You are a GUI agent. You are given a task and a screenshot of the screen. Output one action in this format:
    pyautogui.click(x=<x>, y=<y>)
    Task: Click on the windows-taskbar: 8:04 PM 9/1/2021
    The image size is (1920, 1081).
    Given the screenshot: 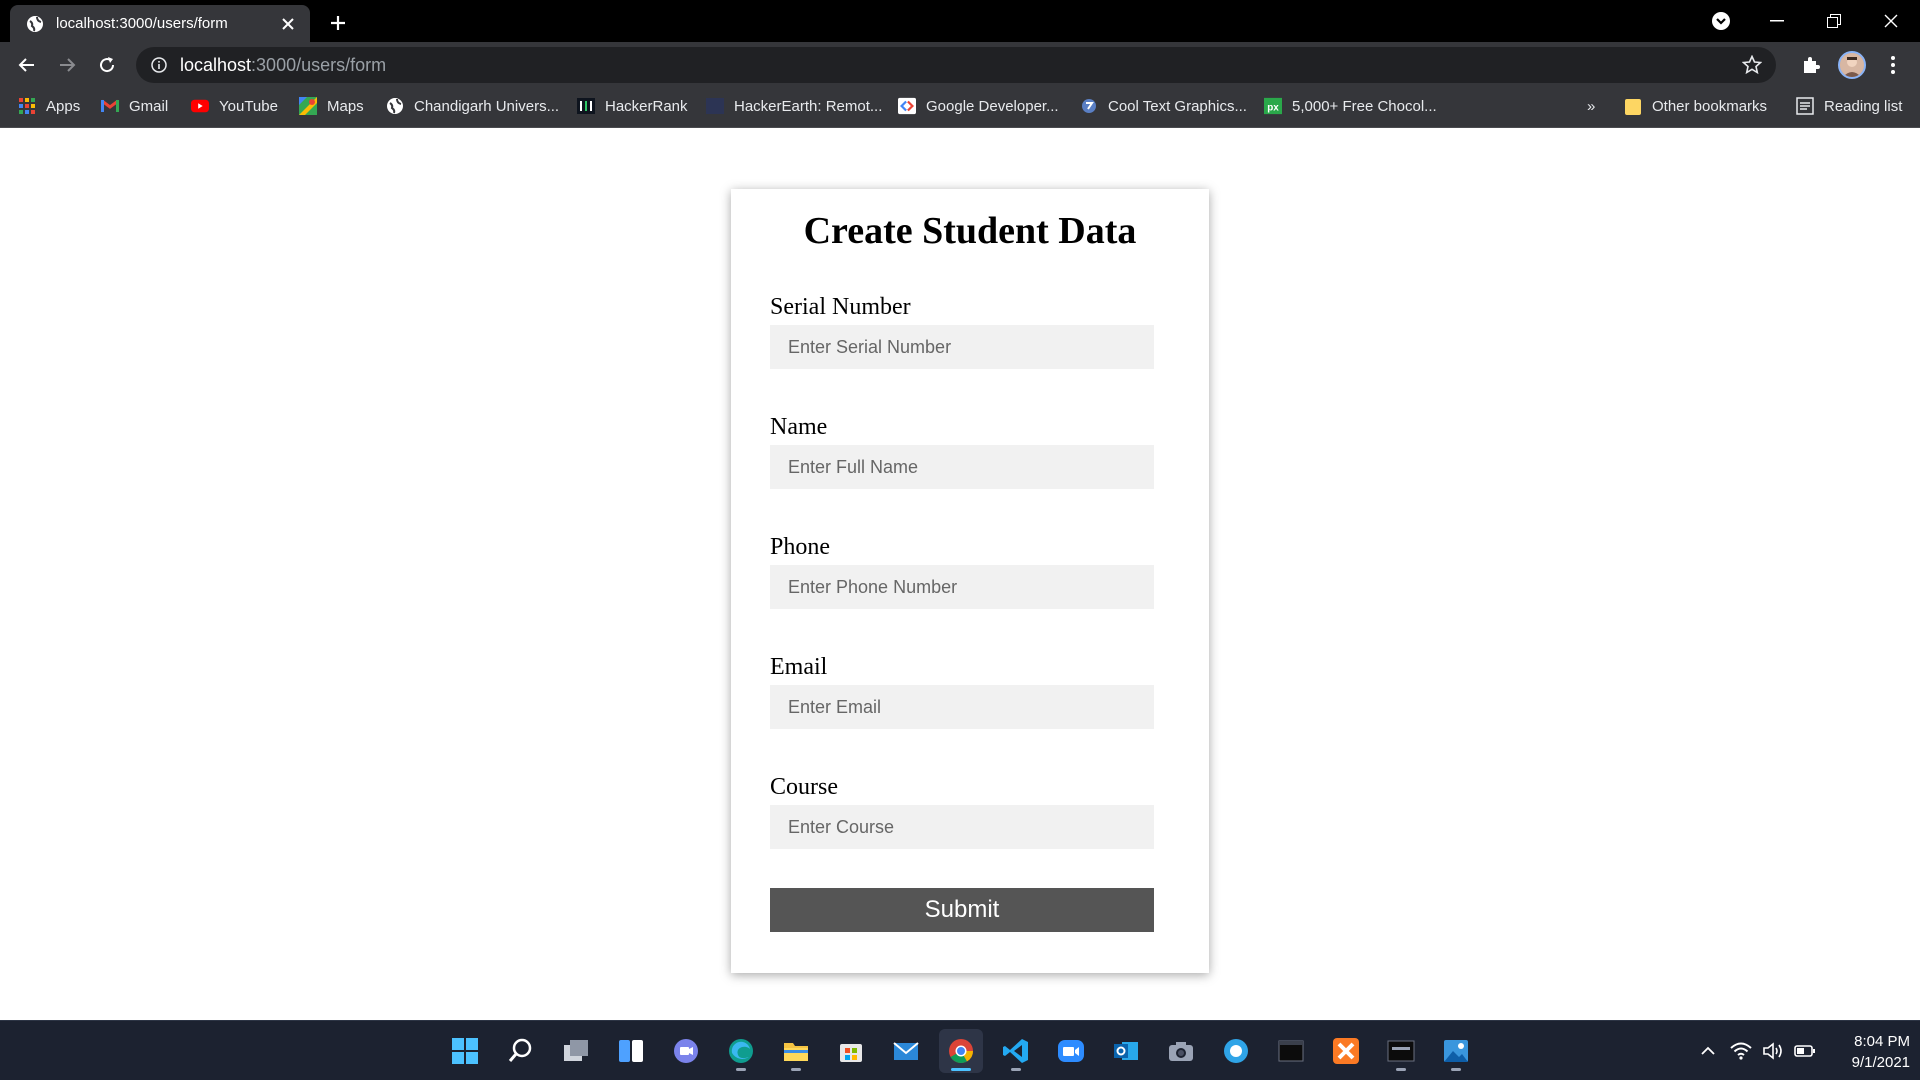 What is the action you would take?
    pyautogui.click(x=960, y=1050)
    